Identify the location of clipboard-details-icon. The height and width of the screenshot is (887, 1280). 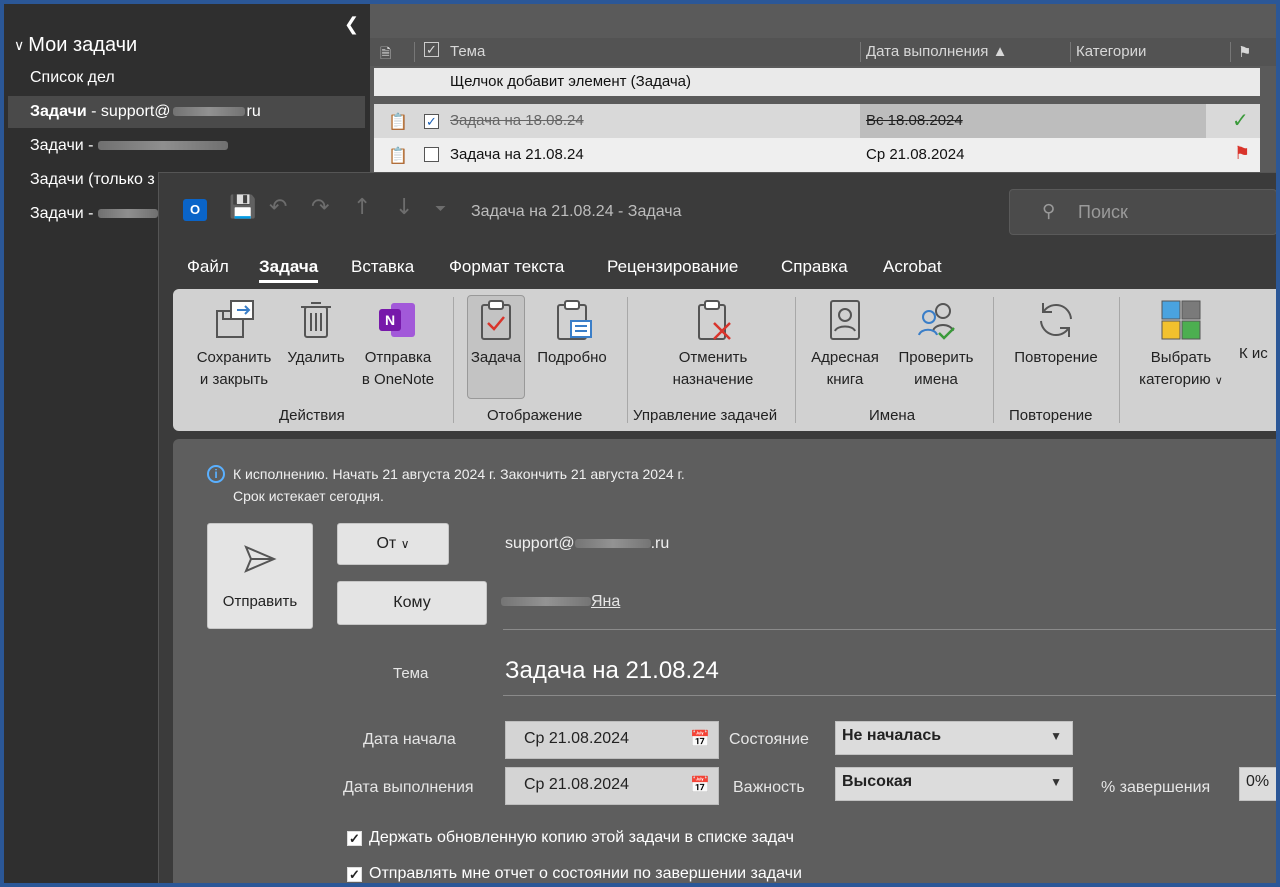
(574, 320).